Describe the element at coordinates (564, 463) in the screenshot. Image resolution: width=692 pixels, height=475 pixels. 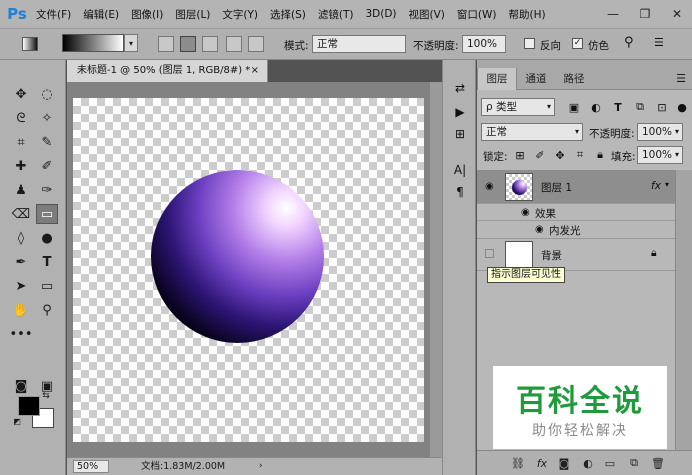
I see `add-mask-icon: ◙` at that location.